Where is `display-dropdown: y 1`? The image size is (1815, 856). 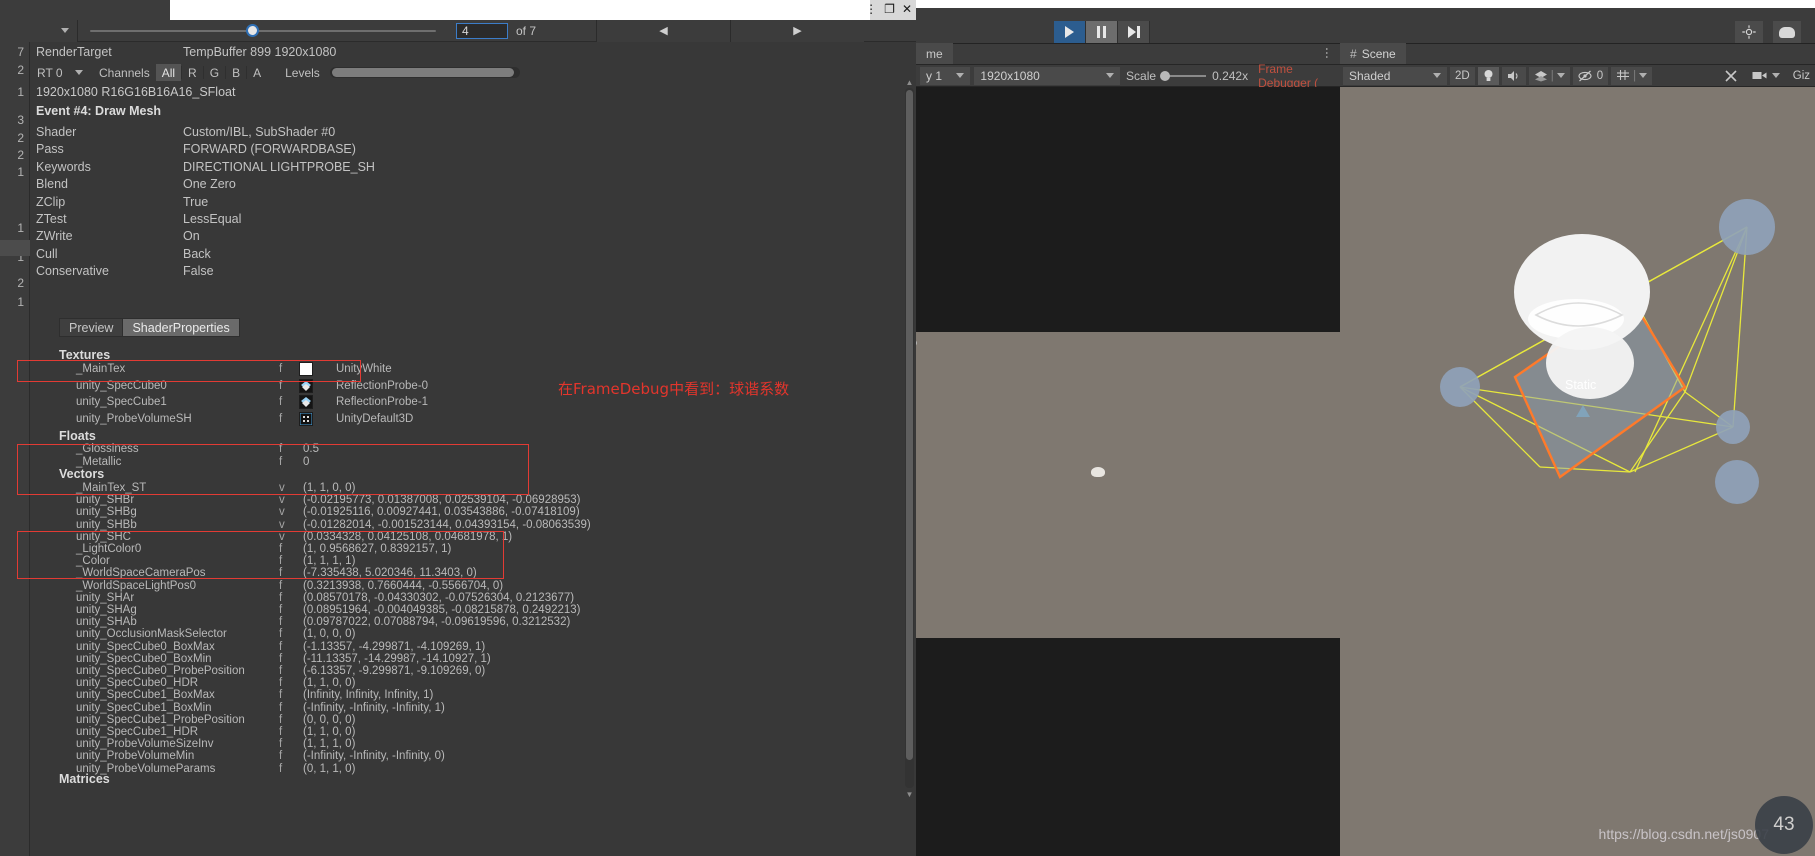
display-dropdown: y 1 is located at coordinates (945, 75).